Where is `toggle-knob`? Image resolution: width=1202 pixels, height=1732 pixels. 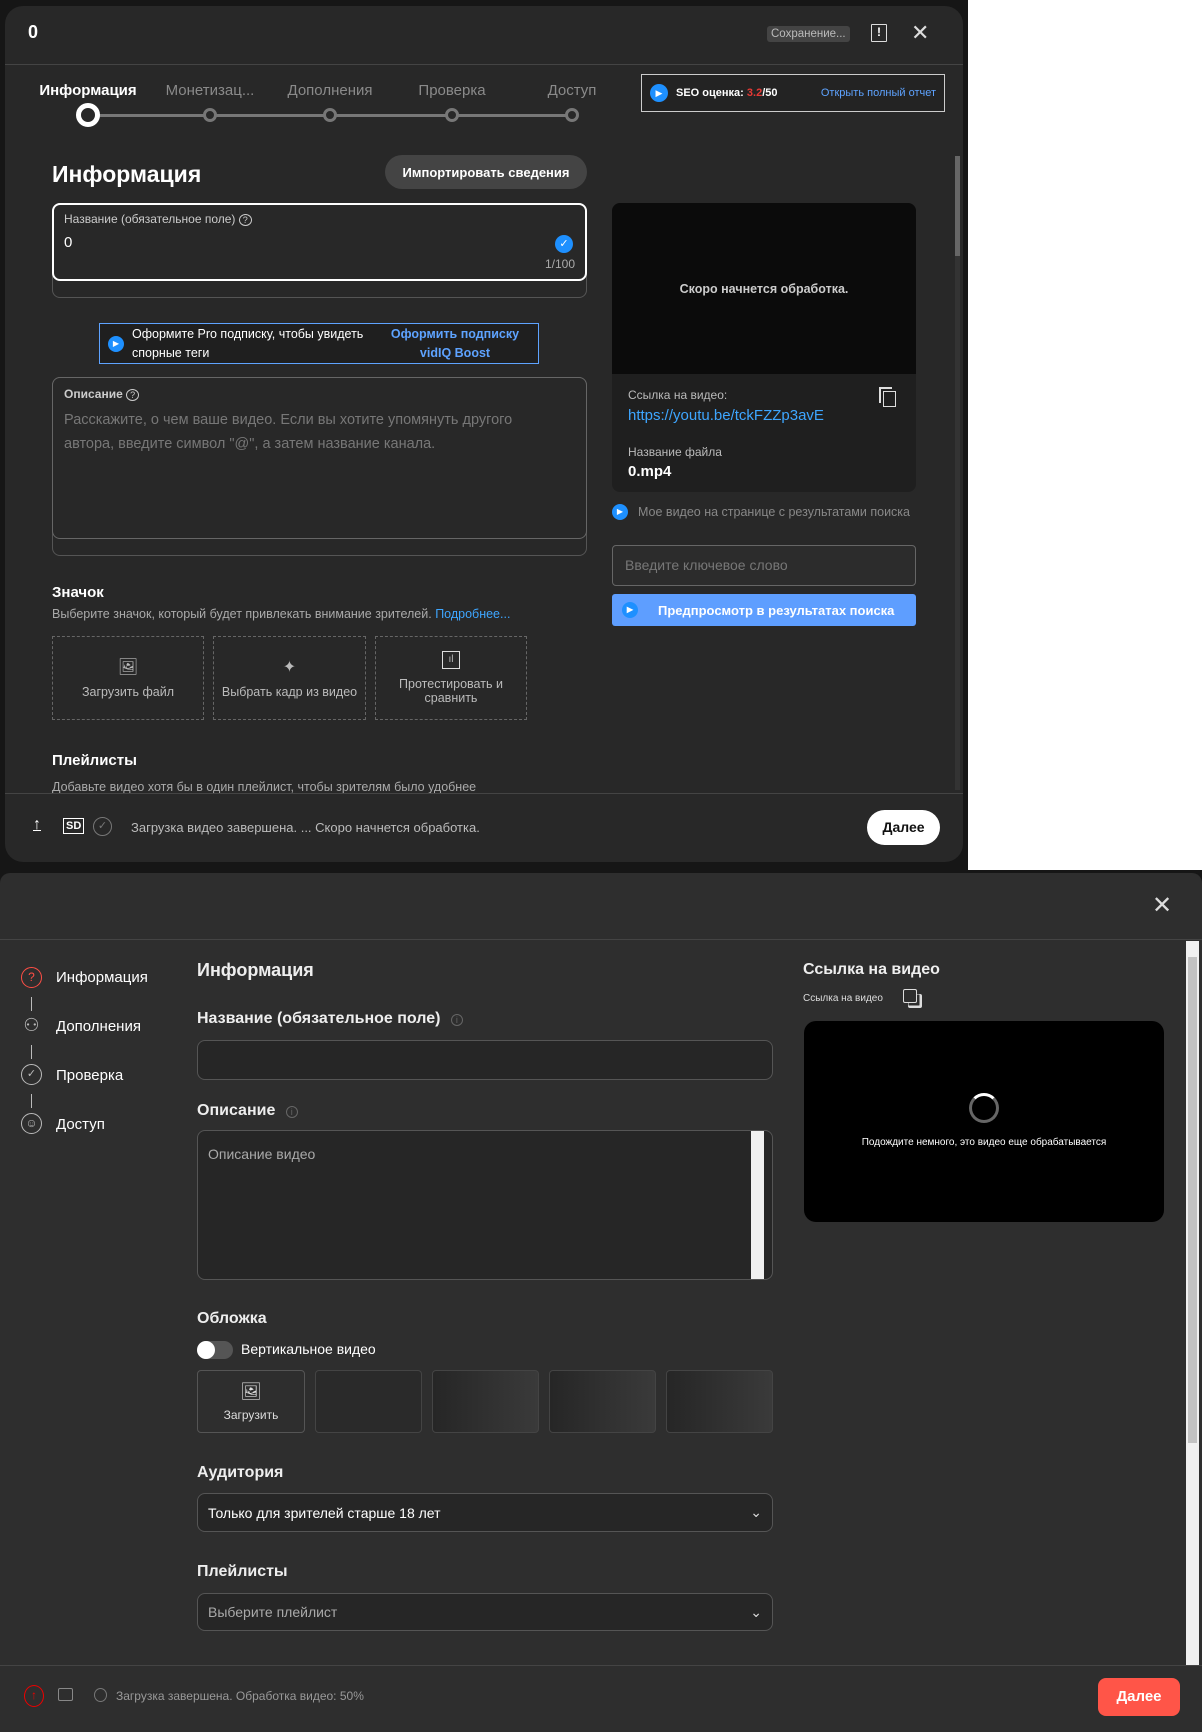 toggle-knob is located at coordinates (206, 1350).